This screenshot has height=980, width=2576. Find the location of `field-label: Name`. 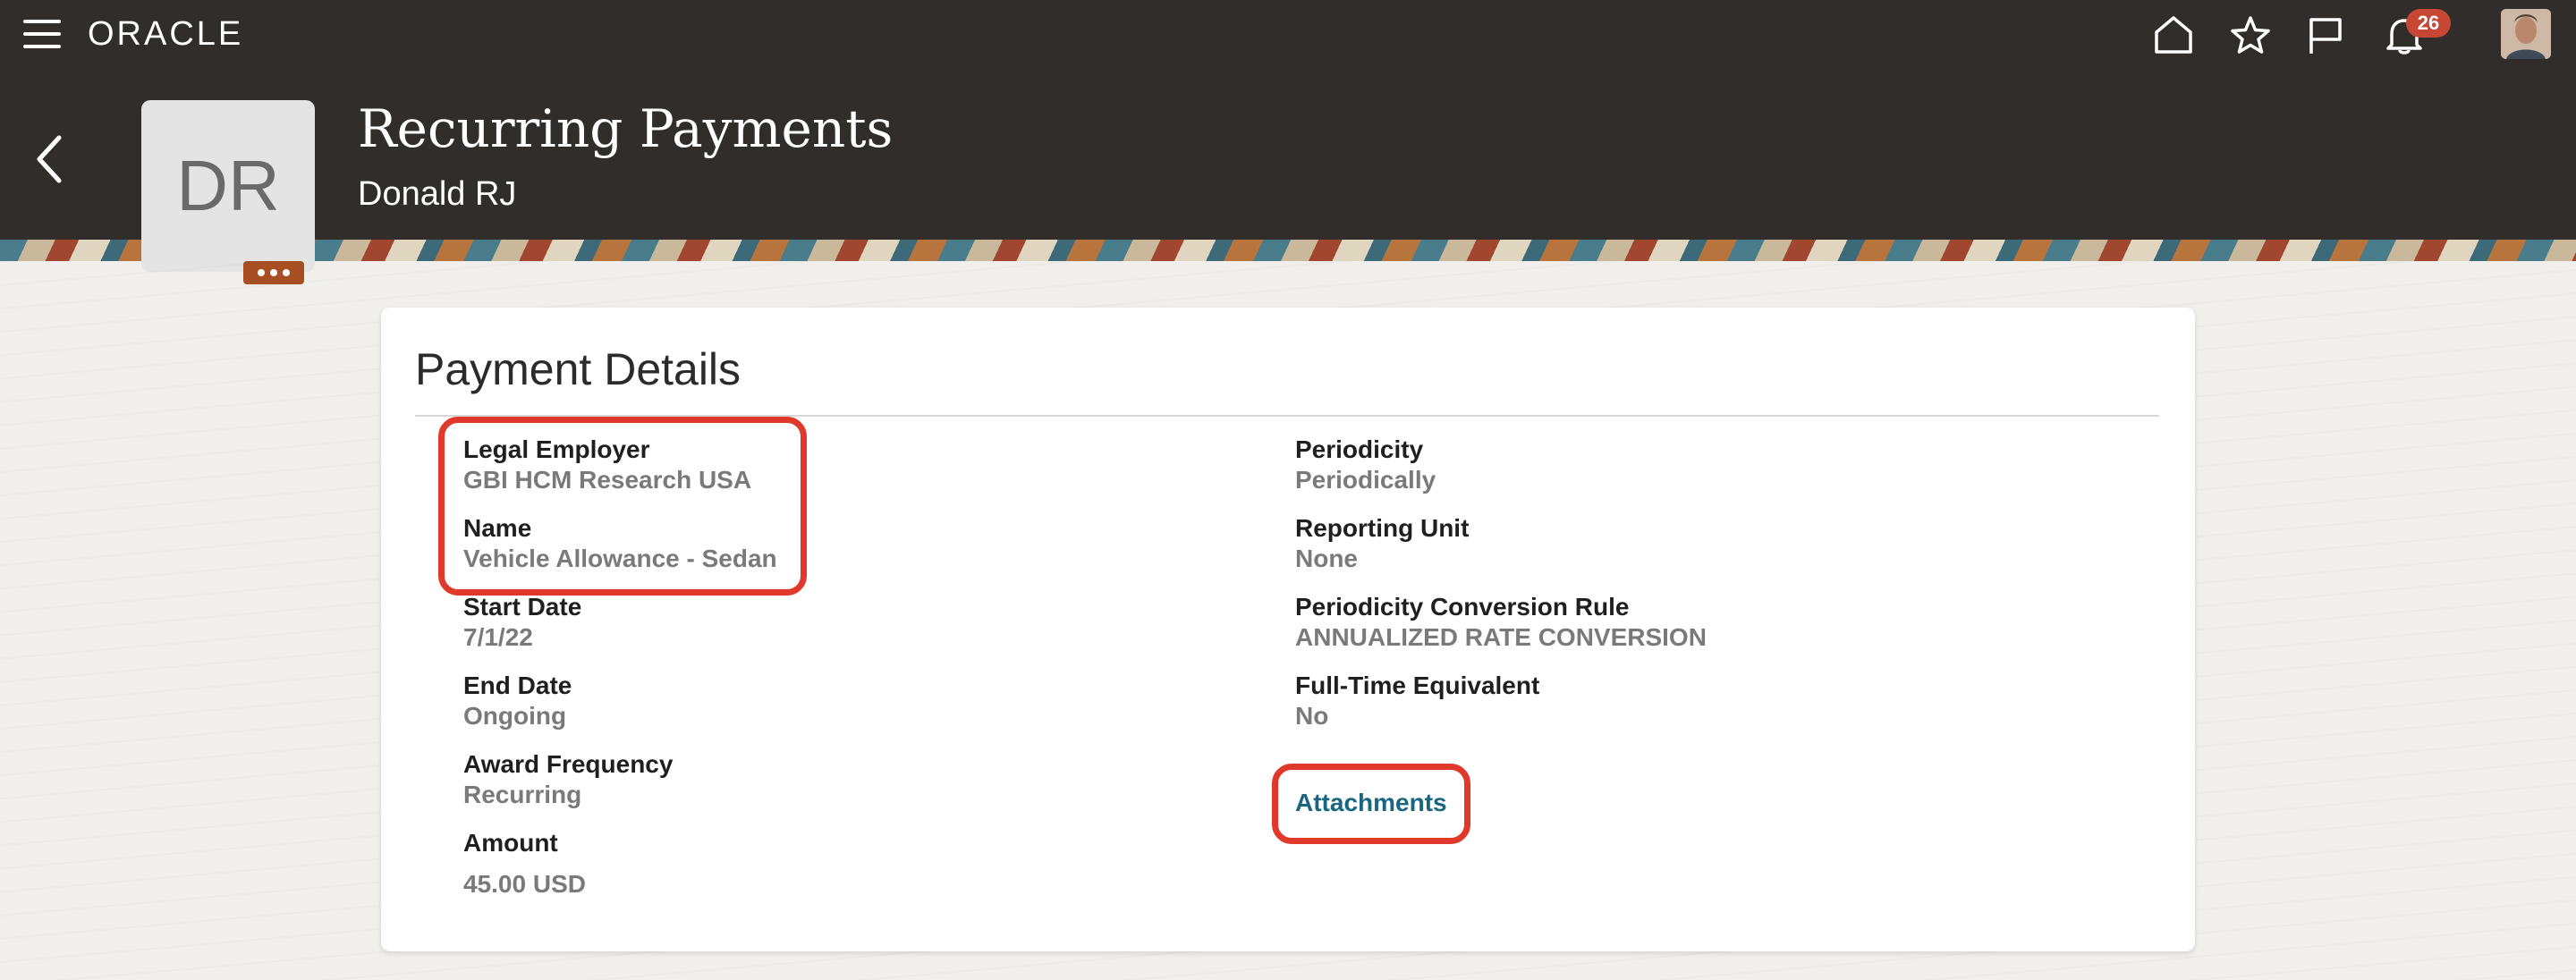

field-label: Name is located at coordinates (497, 528).